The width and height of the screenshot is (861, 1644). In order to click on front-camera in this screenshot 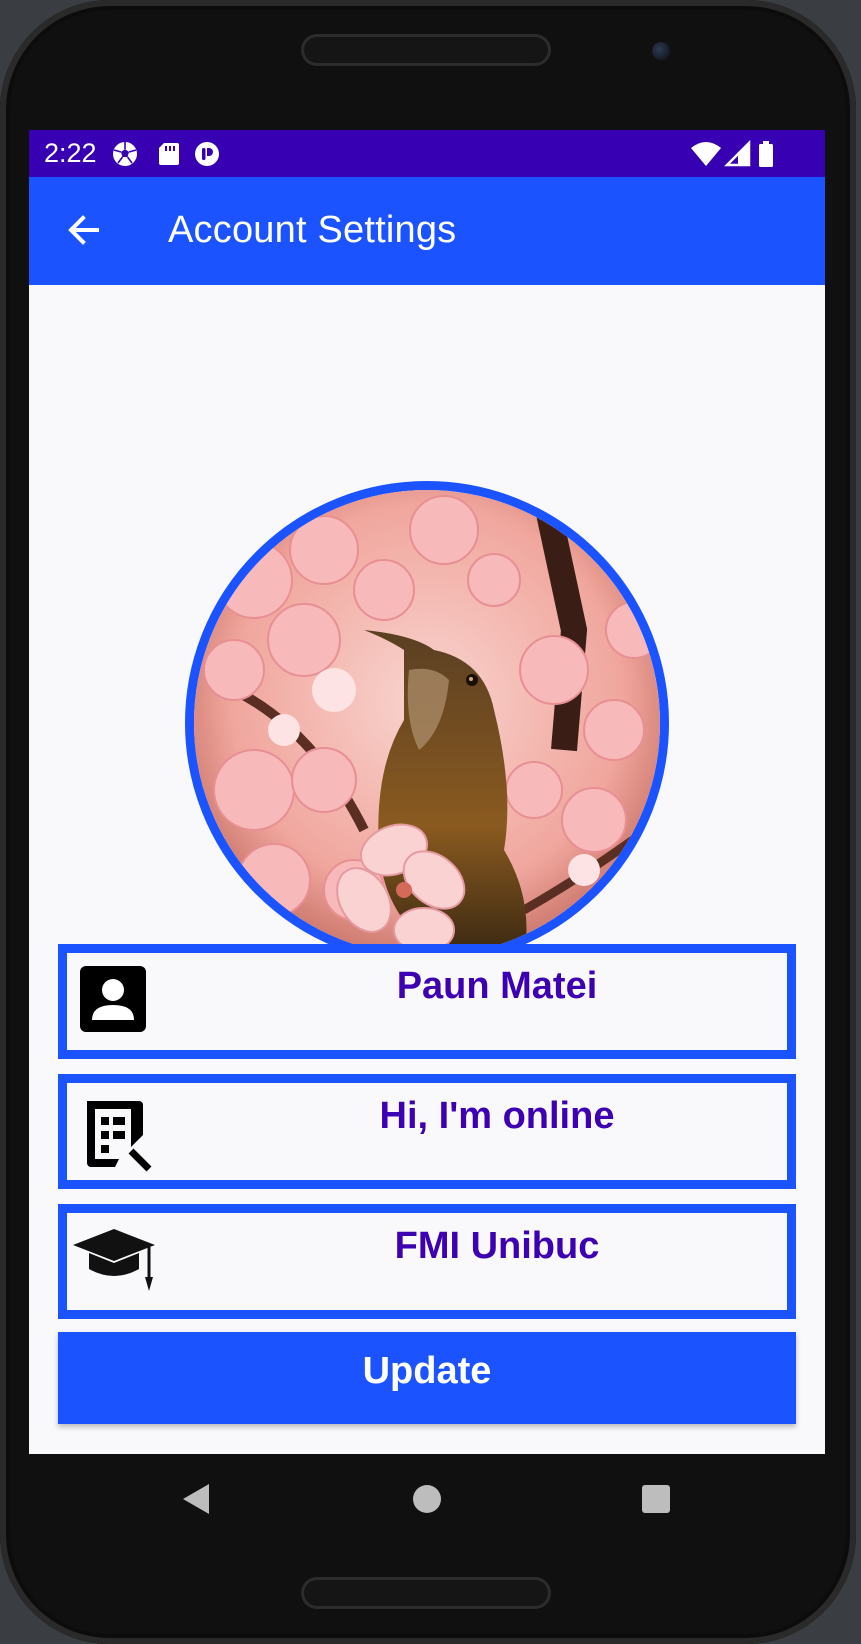, I will do `click(661, 51)`.